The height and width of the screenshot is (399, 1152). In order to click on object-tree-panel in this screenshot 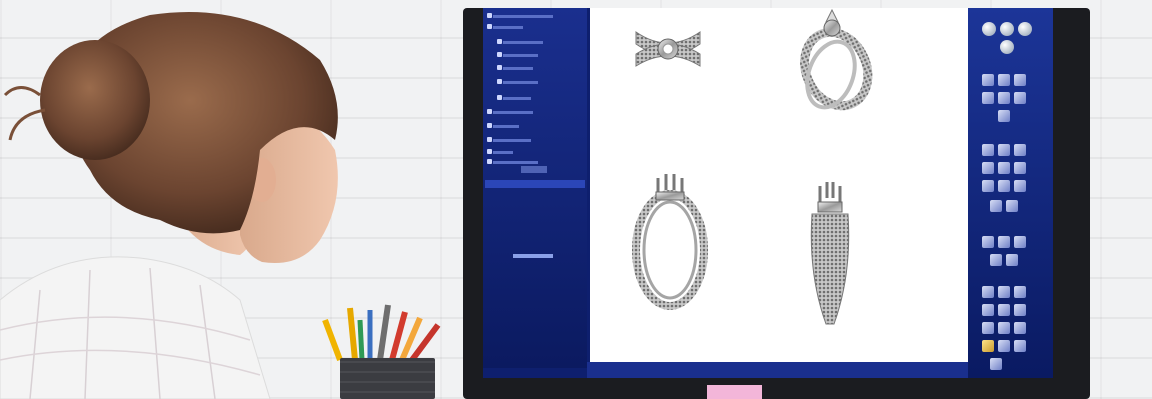, I will do `click(535, 188)`.